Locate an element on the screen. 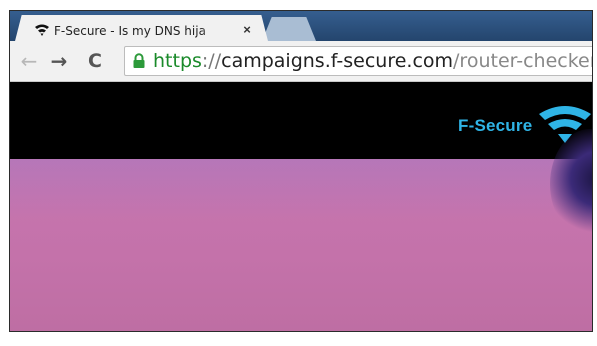  fsecure-favicon-icon is located at coordinates (42, 30).